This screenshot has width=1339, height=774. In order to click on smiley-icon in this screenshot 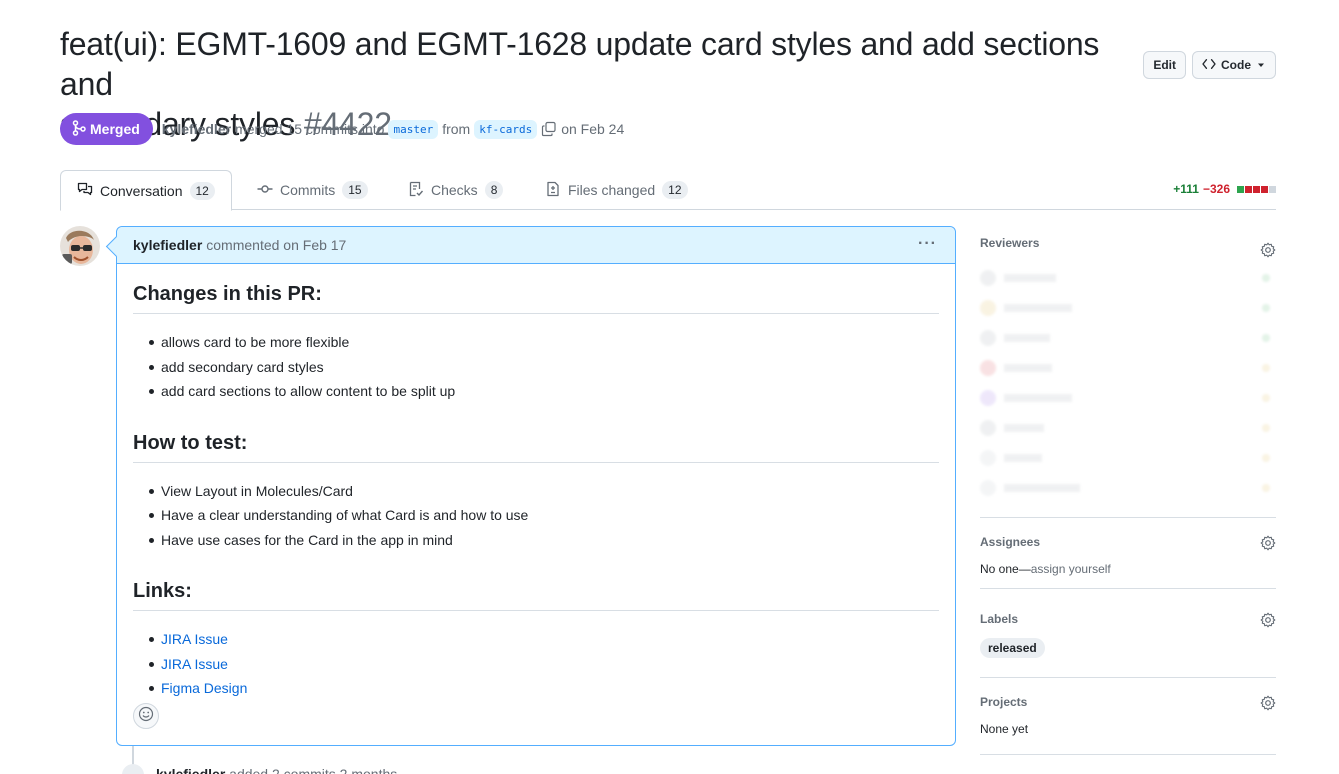, I will do `click(146, 716)`.